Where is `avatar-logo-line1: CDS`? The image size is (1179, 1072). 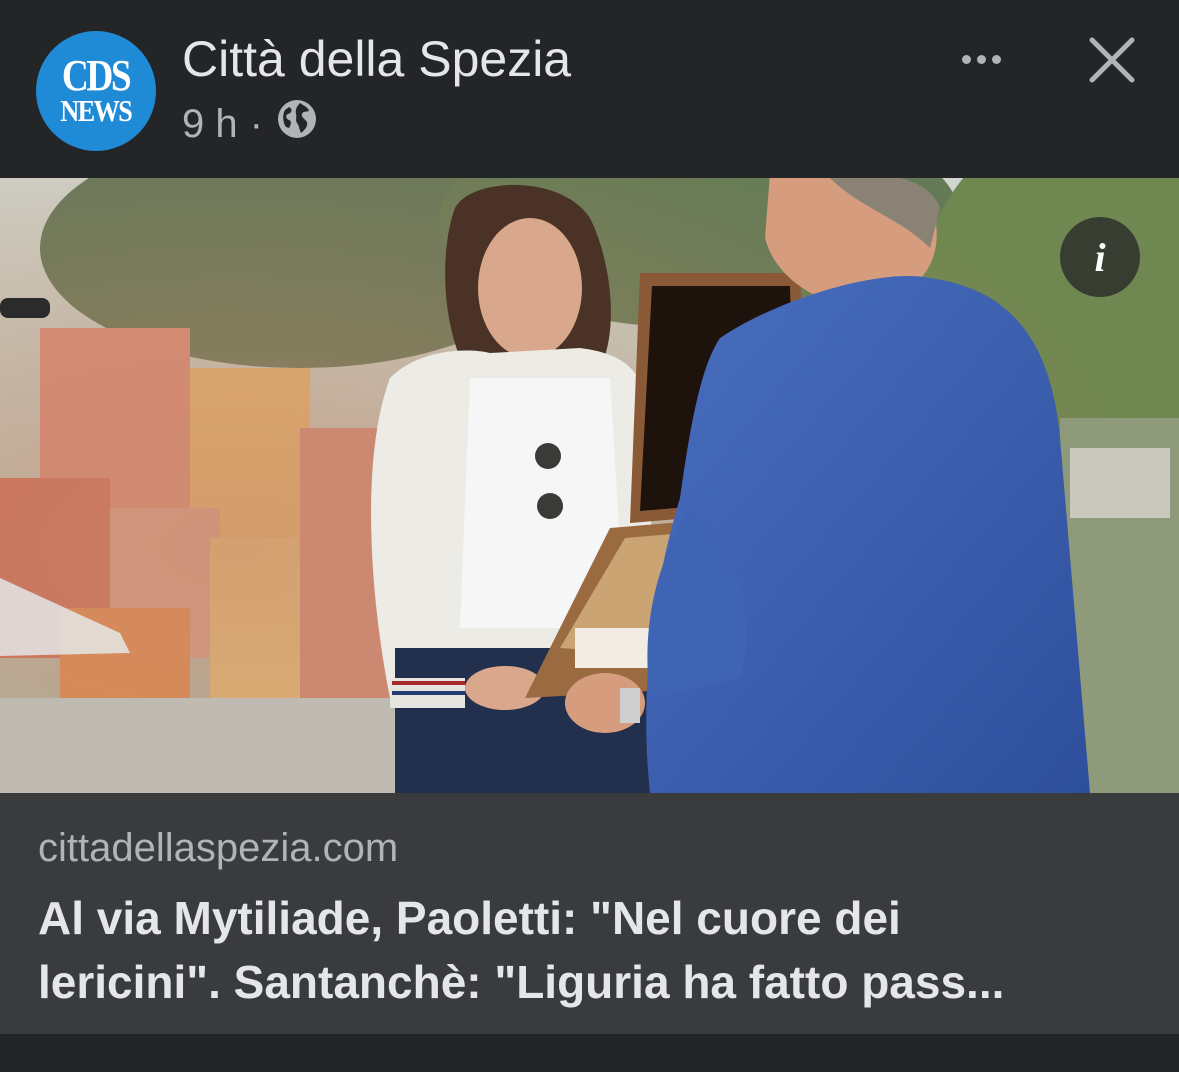
avatar-logo-line1: CDS is located at coordinates (97, 75).